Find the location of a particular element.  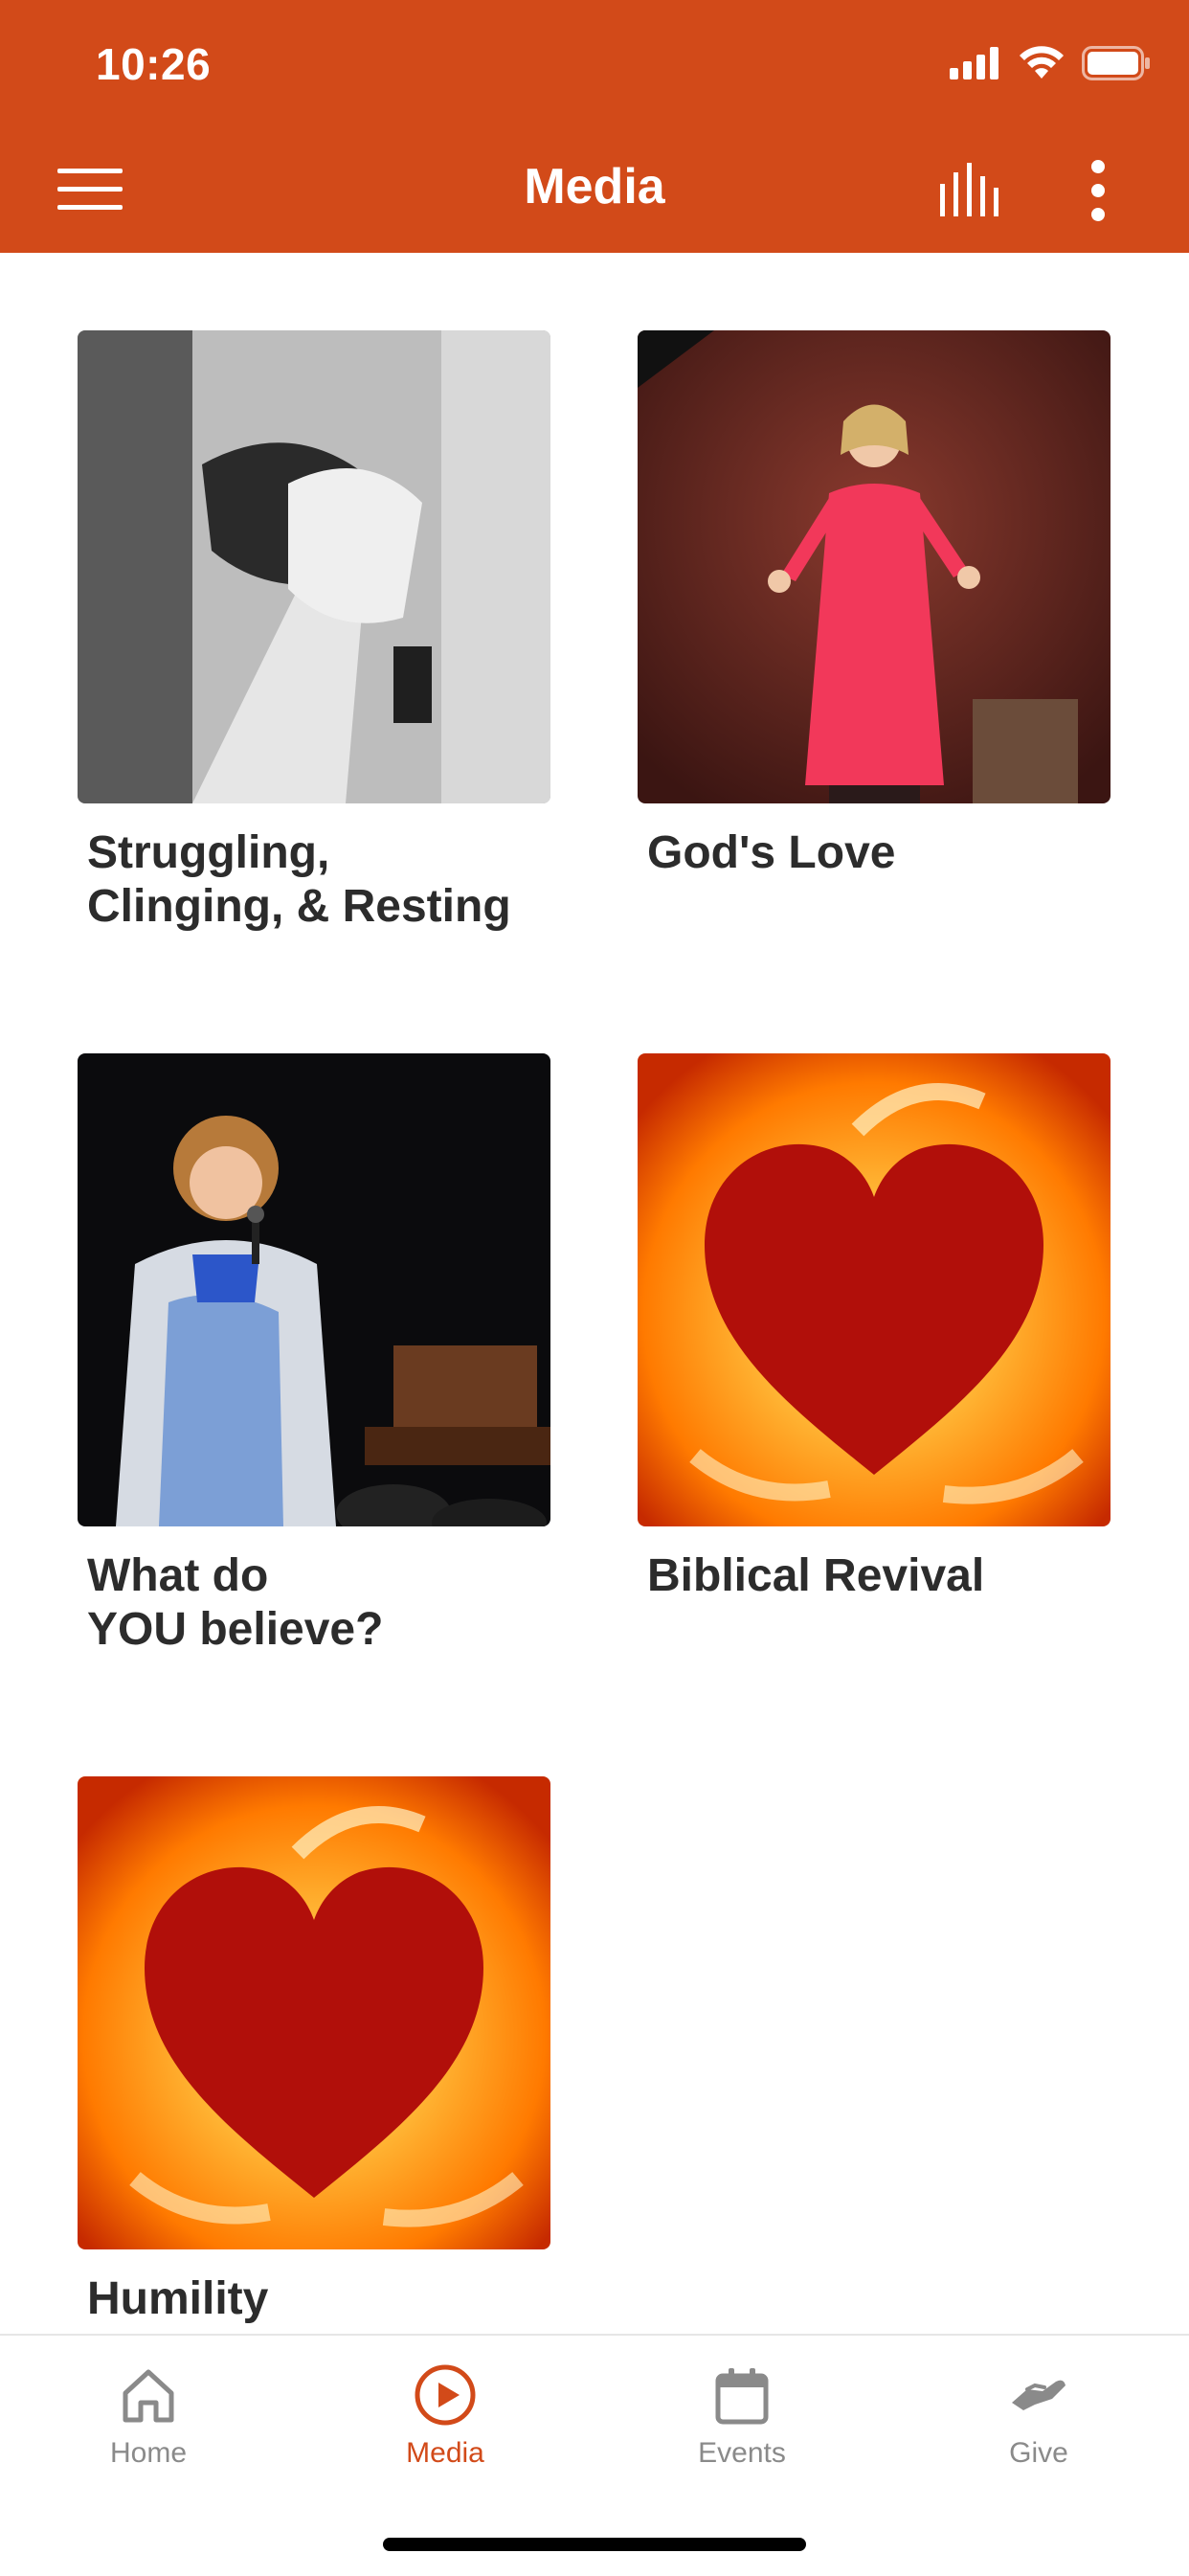

nav-home: Home is located at coordinates (148, 2431).